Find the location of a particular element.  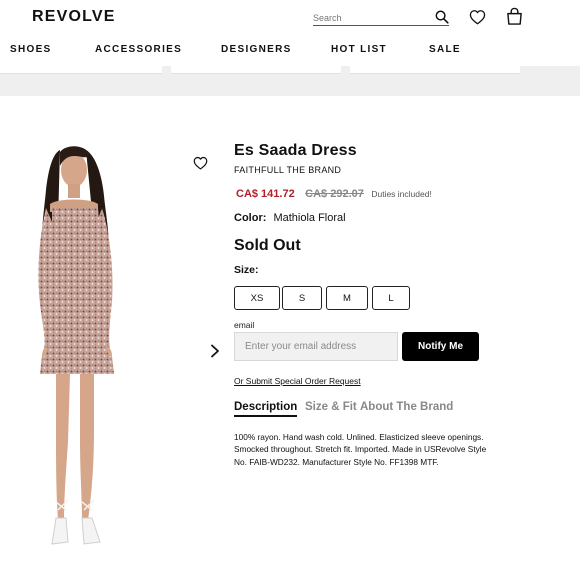

size-option-l: L is located at coordinates (391, 298).